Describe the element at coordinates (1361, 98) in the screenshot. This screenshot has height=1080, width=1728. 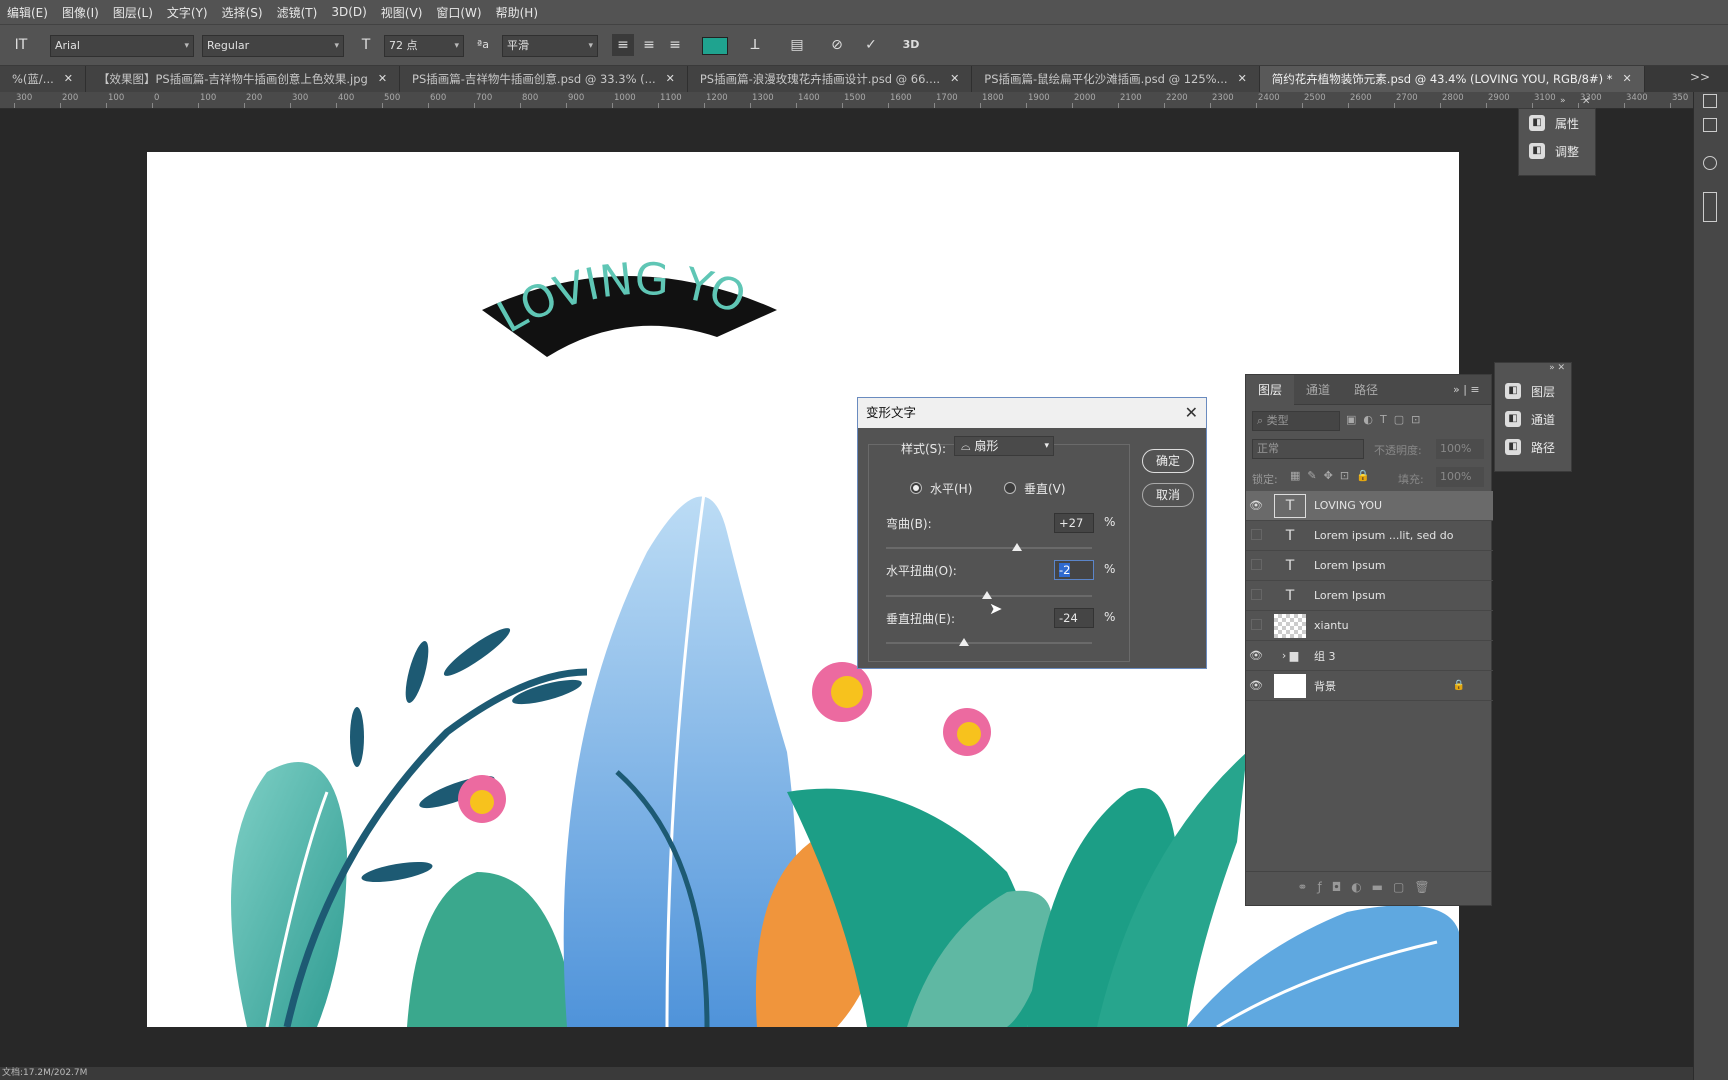
I see `ruler-label: 2600` at that location.